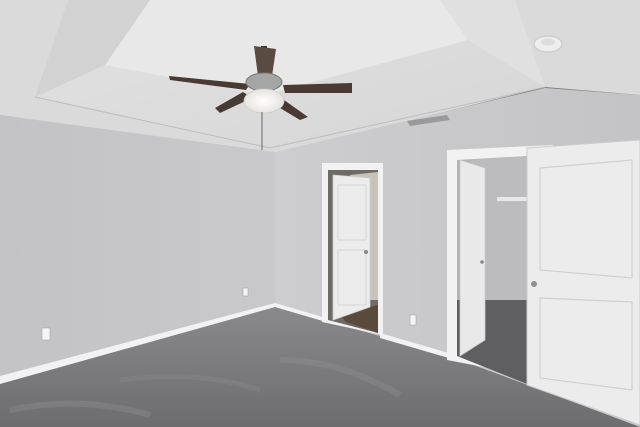 Image resolution: width=640 pixels, height=427 pixels. I want to click on bedroom-door, so click(351, 247).